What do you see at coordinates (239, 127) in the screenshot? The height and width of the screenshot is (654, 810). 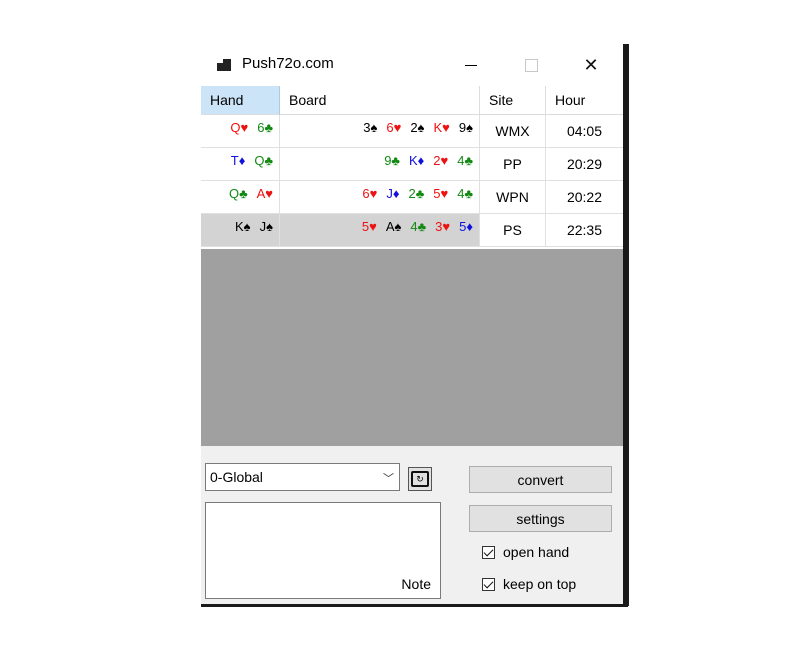 I see `playing-card: Q♥` at bounding box center [239, 127].